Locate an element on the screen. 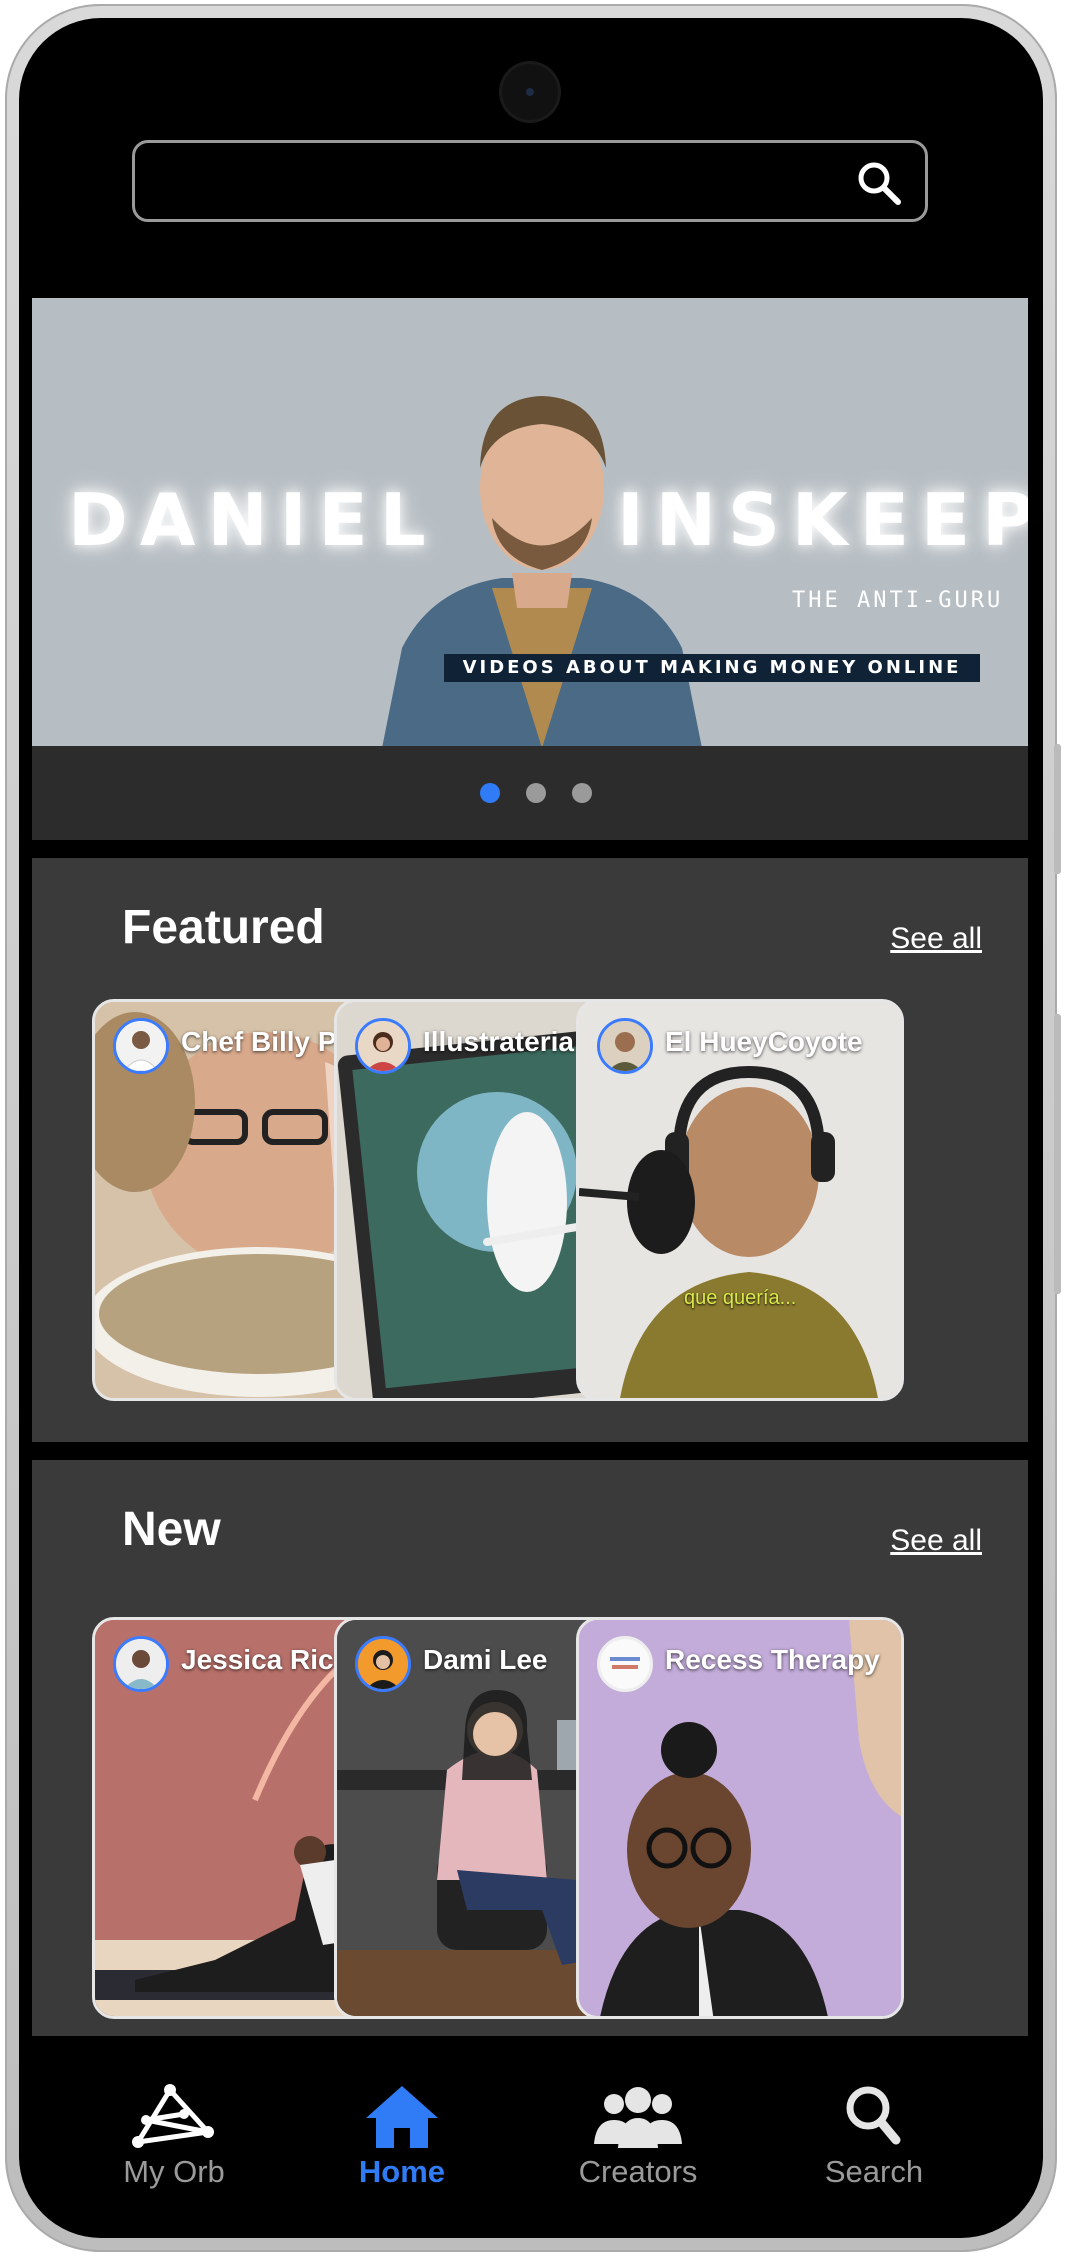 The height and width of the screenshot is (2259, 1069). nav-item-search: Search is located at coordinates (874, 2133).